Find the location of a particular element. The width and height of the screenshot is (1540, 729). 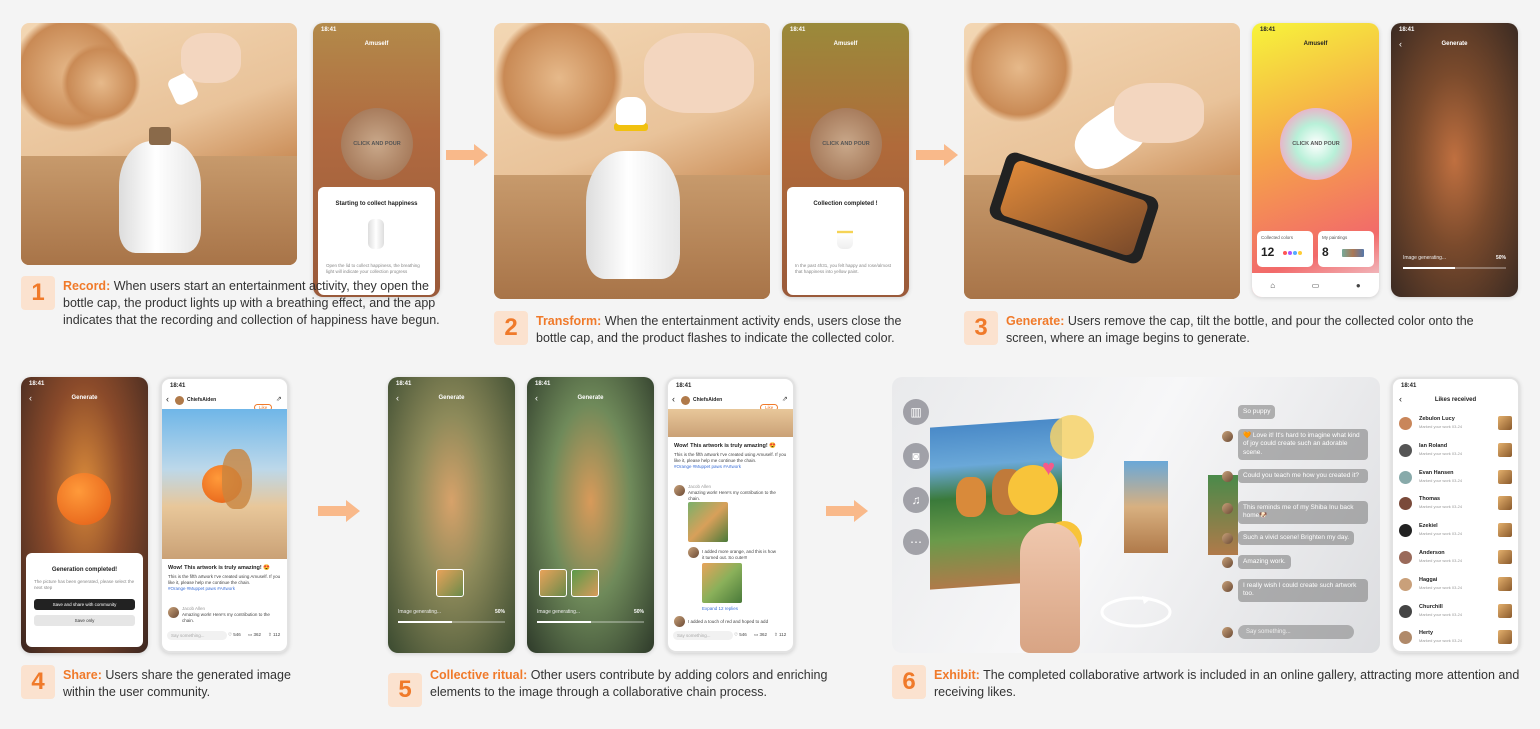

post-tags: #Orange #Muppet paws #Artwork is located at coordinates (708, 466).